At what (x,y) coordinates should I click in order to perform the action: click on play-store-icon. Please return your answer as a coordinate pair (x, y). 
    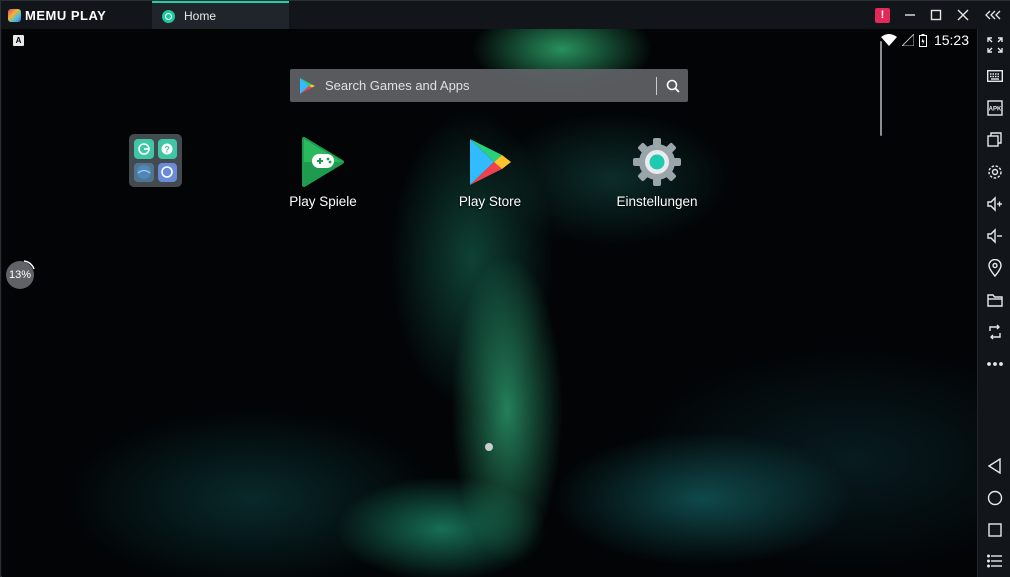
    Looking at the image, I should click on (490, 162).